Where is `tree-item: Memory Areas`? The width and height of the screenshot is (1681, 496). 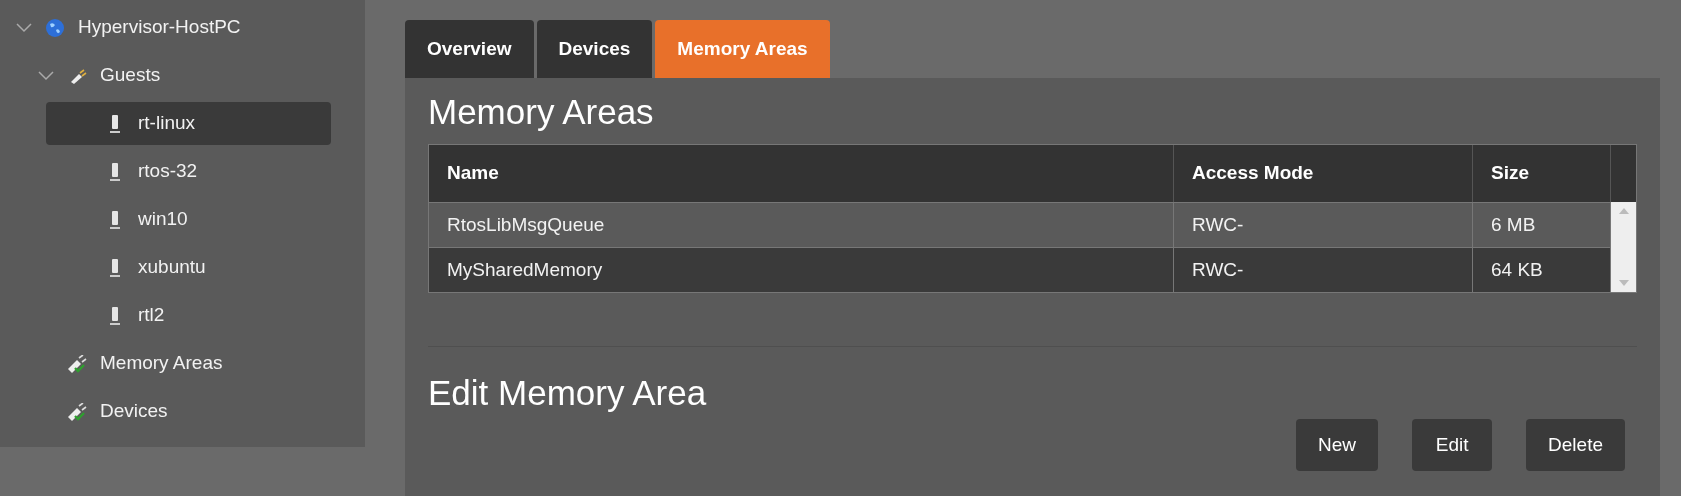
tree-item: Memory Areas is located at coordinates (165, 363).